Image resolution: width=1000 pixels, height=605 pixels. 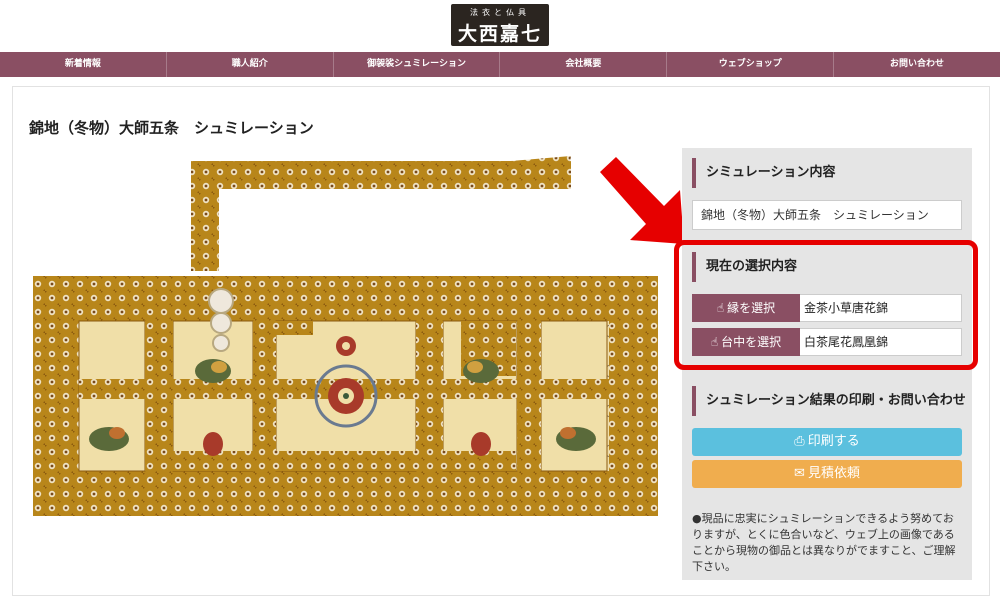 What do you see at coordinates (829, 401) in the screenshot?
I see `print-inquiry-heading: シュミレーション結果の印刷・お問い合わせ` at bounding box center [829, 401].